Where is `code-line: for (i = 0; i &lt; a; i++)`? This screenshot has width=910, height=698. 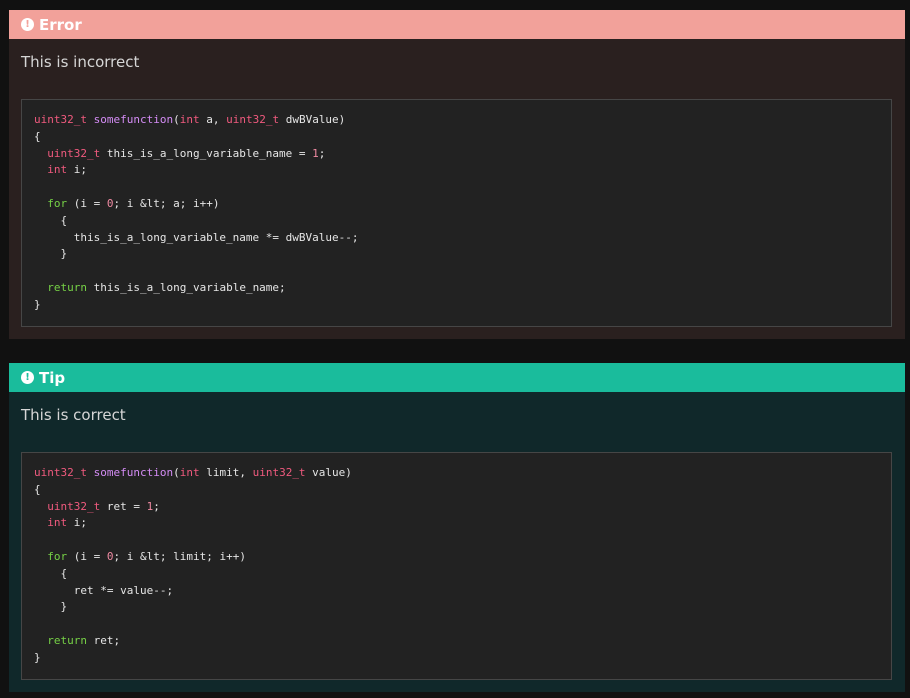
code-line: for (i = 0; i &lt; a; i++) is located at coordinates (456, 204).